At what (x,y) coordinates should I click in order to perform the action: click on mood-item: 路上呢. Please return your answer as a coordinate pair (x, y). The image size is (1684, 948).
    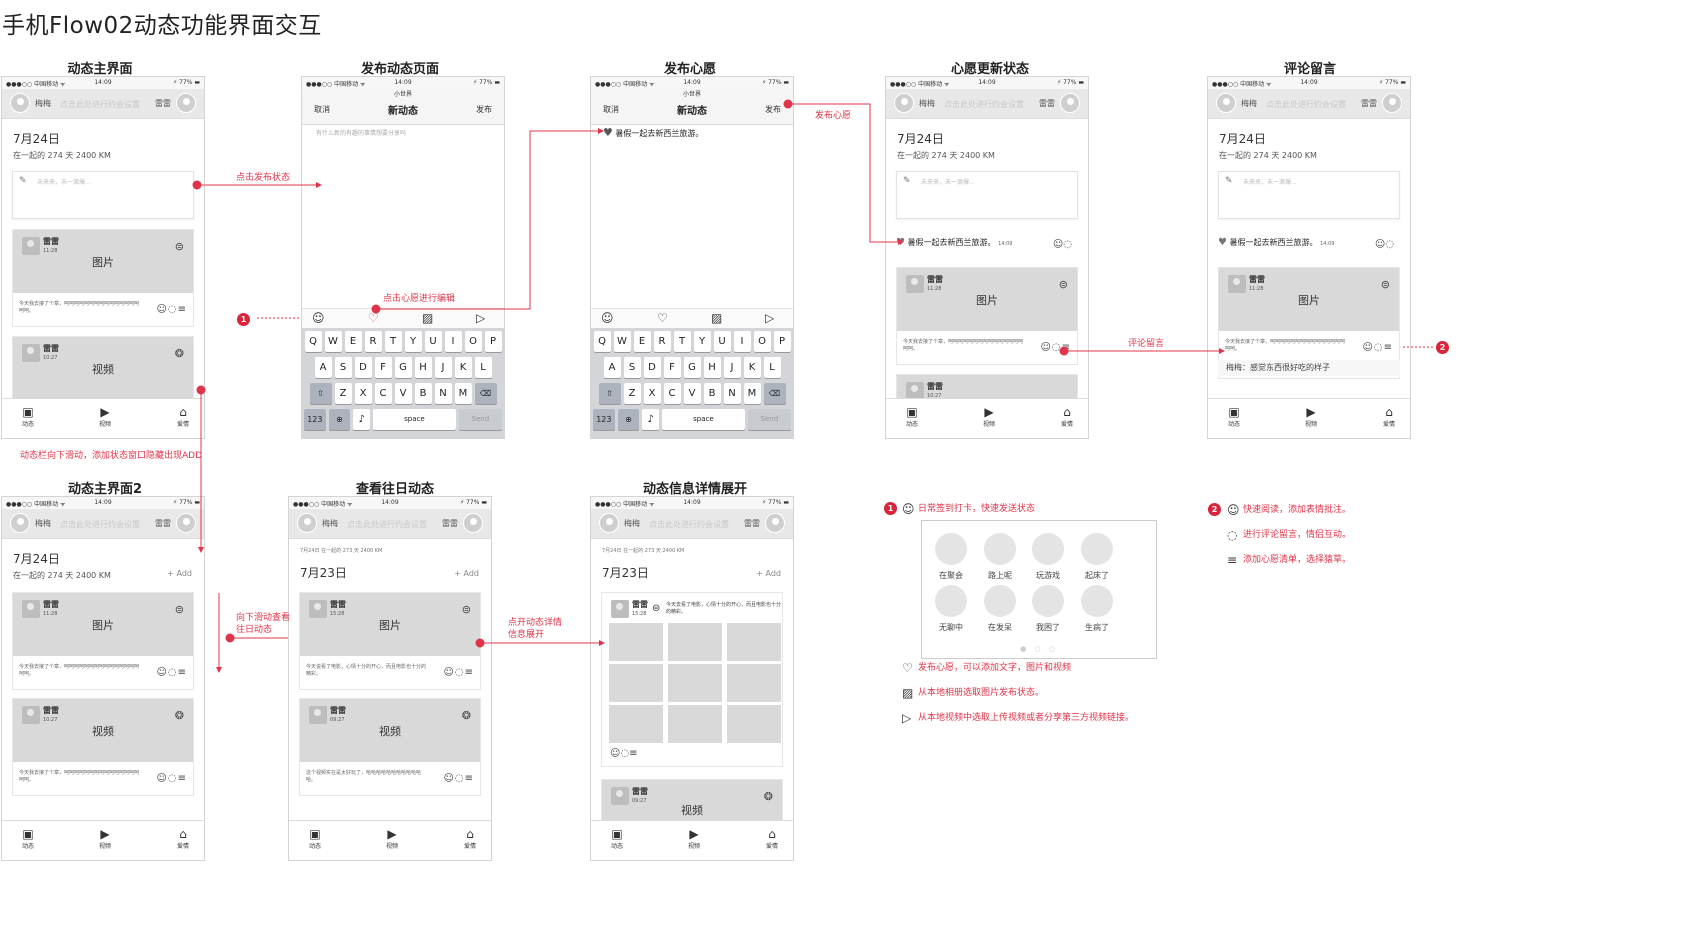
    Looking at the image, I should click on (1000, 557).